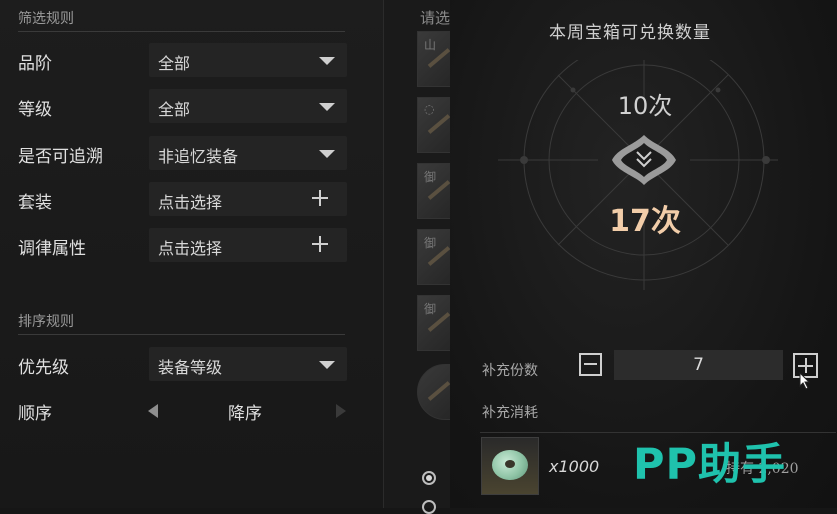 This screenshot has width=837, height=514. Describe the element at coordinates (429, 478) in the screenshot. I see `page-radio-selected` at that location.